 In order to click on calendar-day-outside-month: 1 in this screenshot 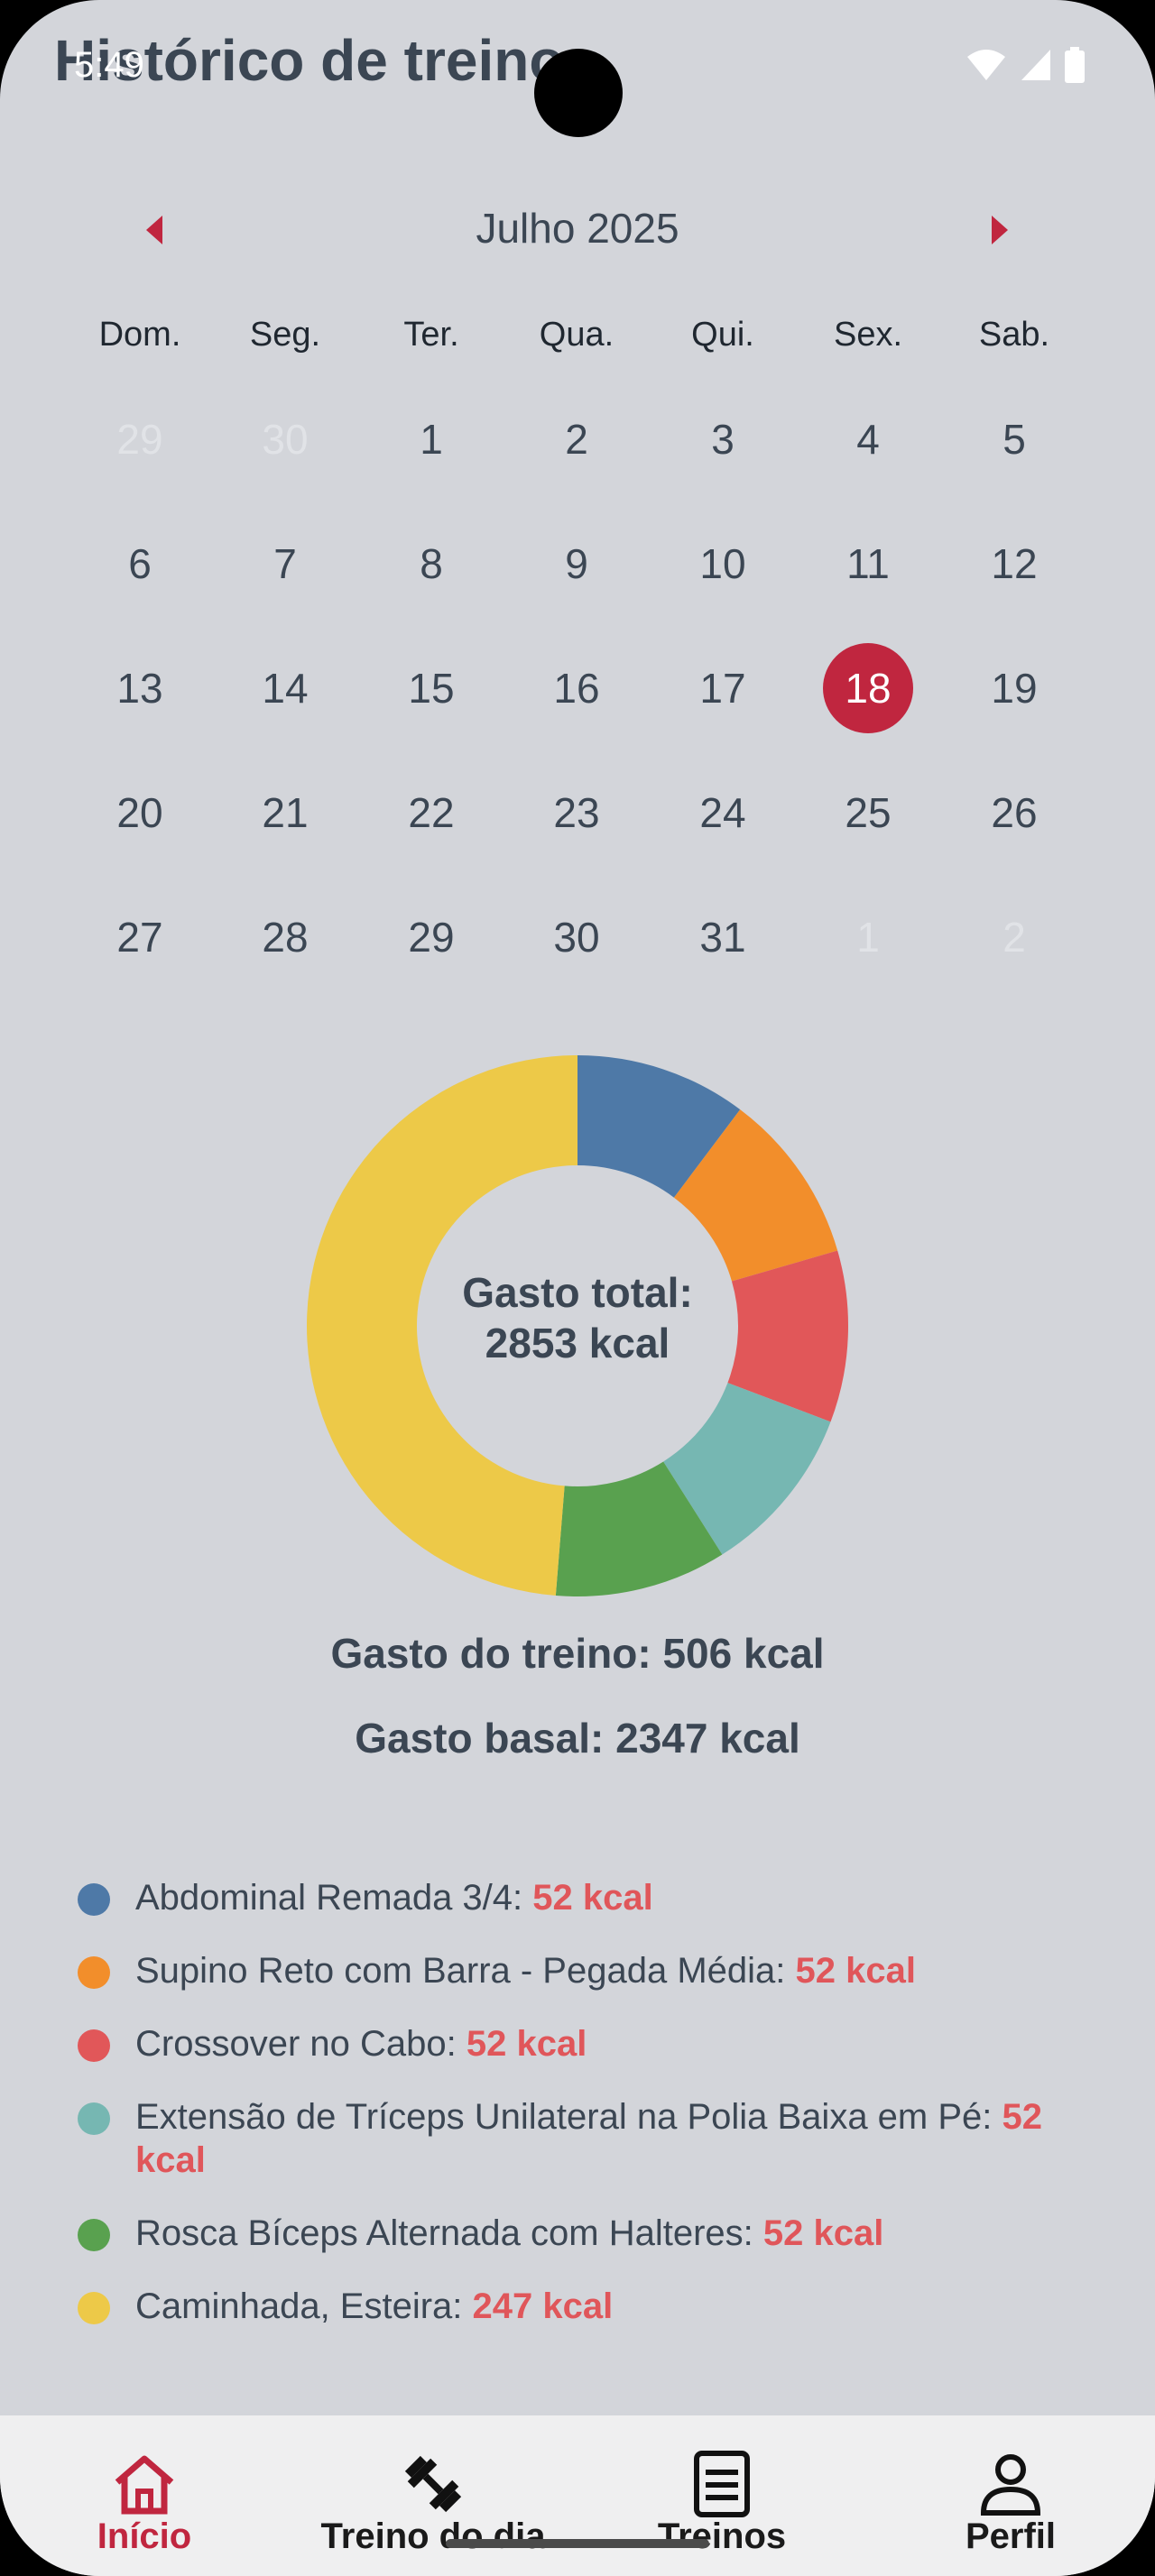, I will do `click(868, 937)`.